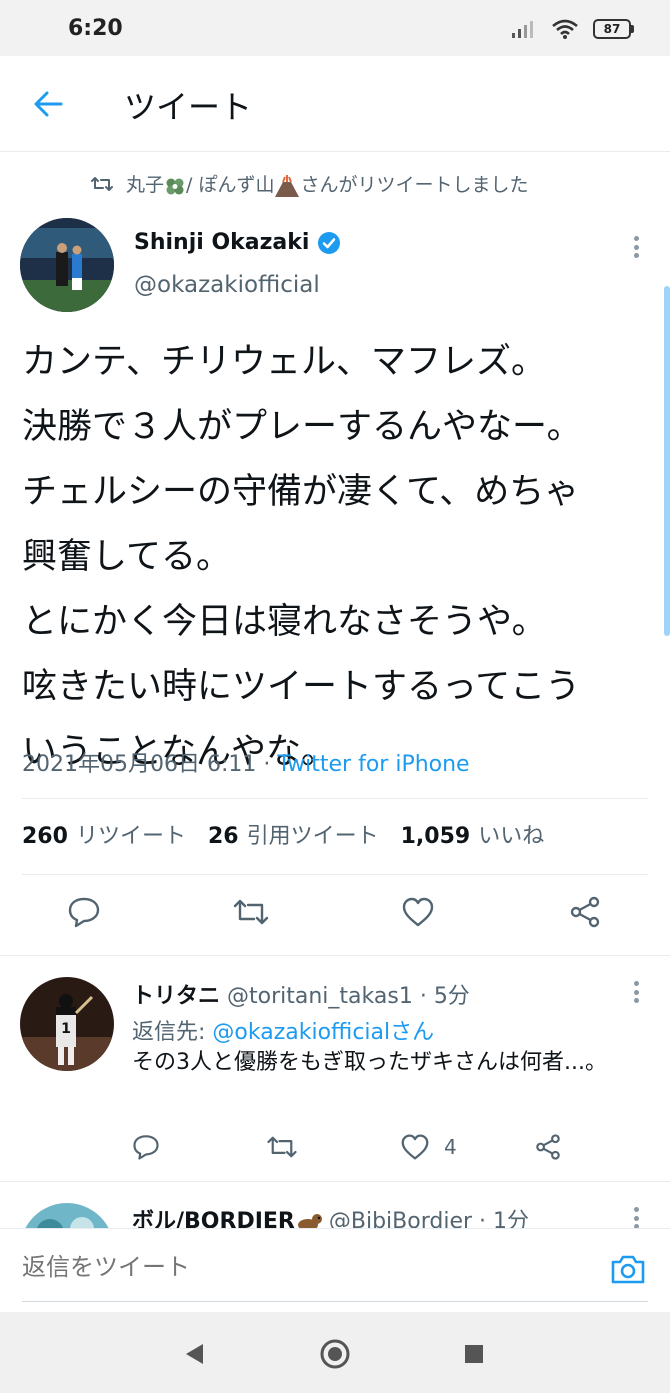 The height and width of the screenshot is (1393, 670). I want to click on triangle-back-icon, so click(194, 1354).